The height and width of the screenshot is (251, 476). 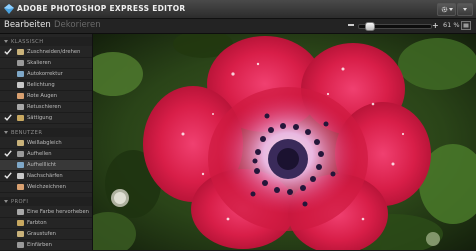 What do you see at coordinates (39, 154) in the screenshot?
I see `sidebar-item-label: Aufhellen` at bounding box center [39, 154].